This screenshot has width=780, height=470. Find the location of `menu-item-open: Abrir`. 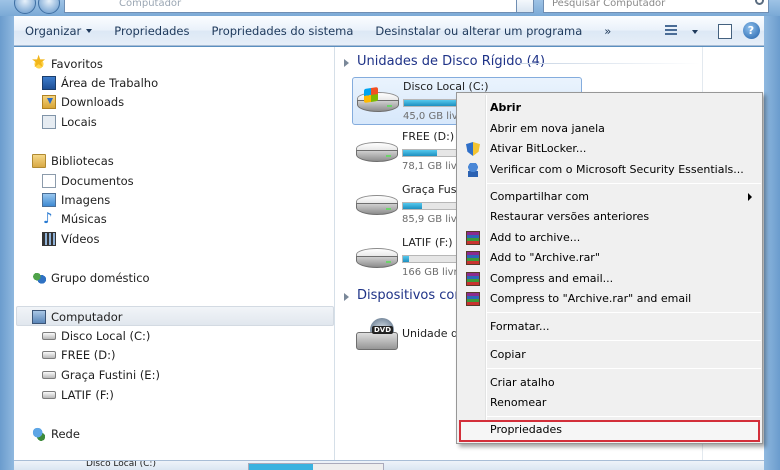

menu-item-open: Abrir is located at coordinates (609, 108).